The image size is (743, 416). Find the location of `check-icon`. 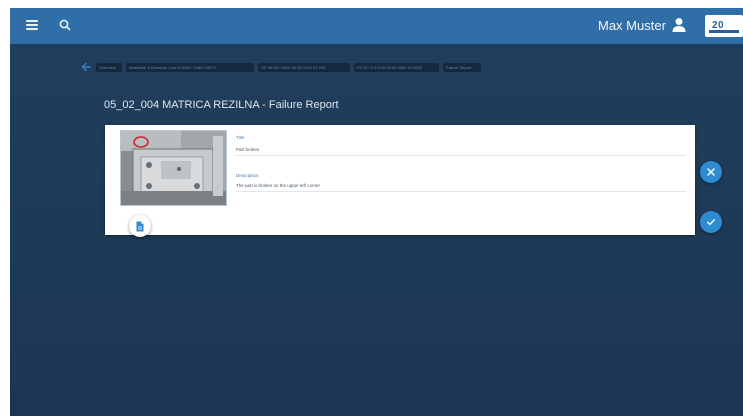

check-icon is located at coordinates (711, 222).